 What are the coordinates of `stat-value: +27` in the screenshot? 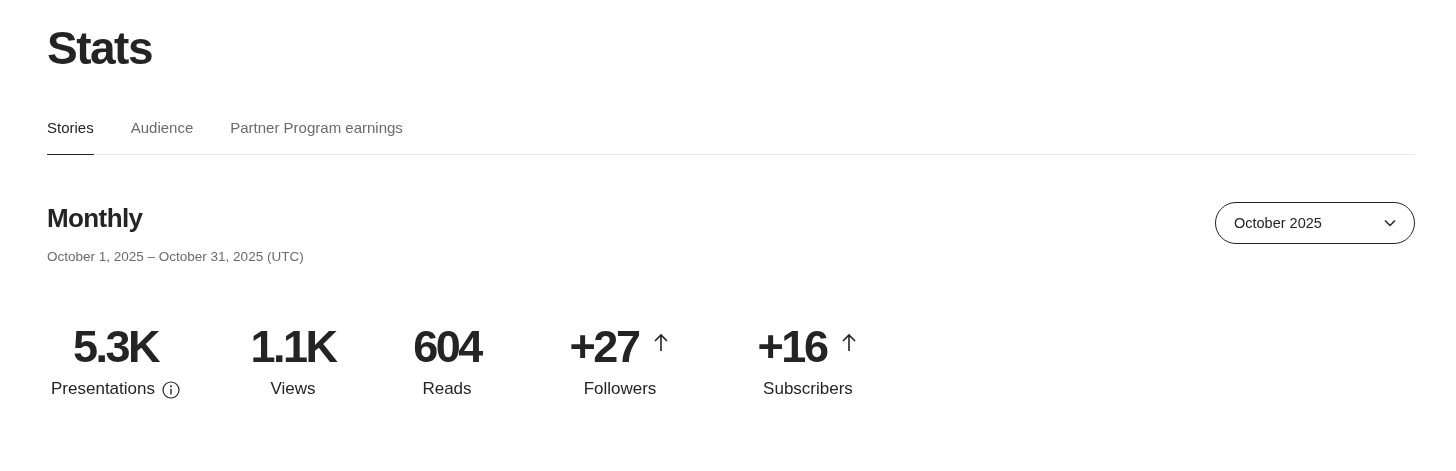 It's located at (604, 347).